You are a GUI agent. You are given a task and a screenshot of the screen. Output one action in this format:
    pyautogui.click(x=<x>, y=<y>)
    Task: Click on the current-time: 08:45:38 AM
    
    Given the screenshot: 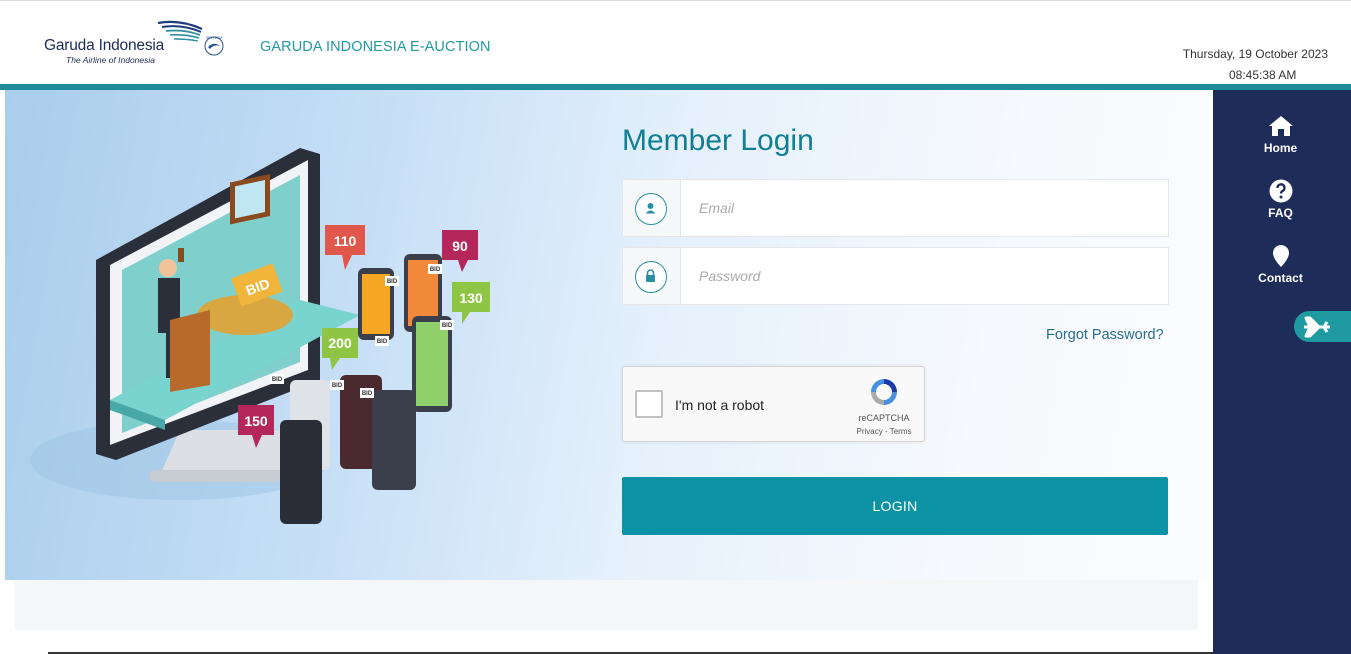 What is the action you would take?
    pyautogui.click(x=1263, y=75)
    